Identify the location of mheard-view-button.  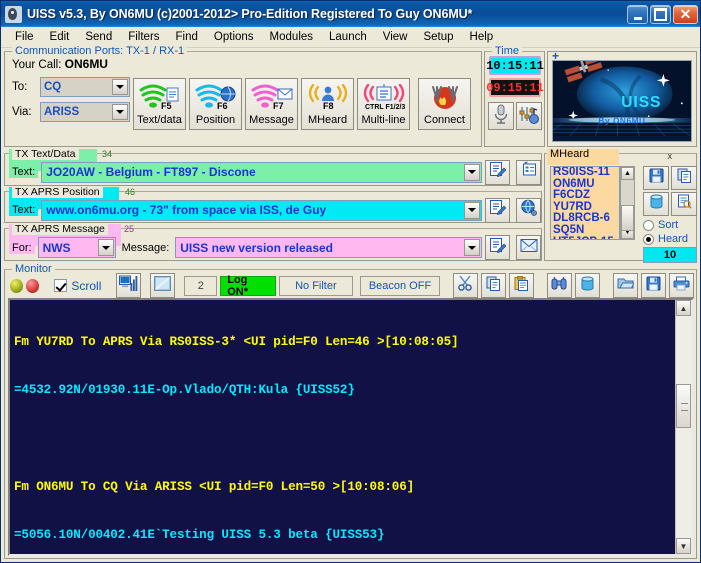
(684, 204).